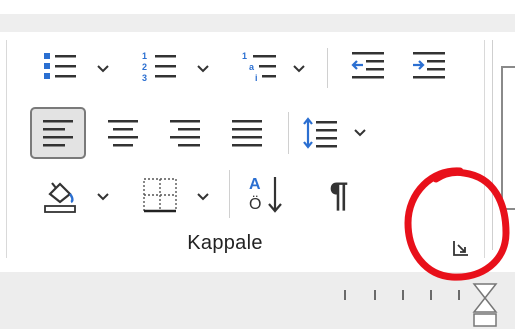  I want to click on ribbon-tab-area, so click(257, 23).